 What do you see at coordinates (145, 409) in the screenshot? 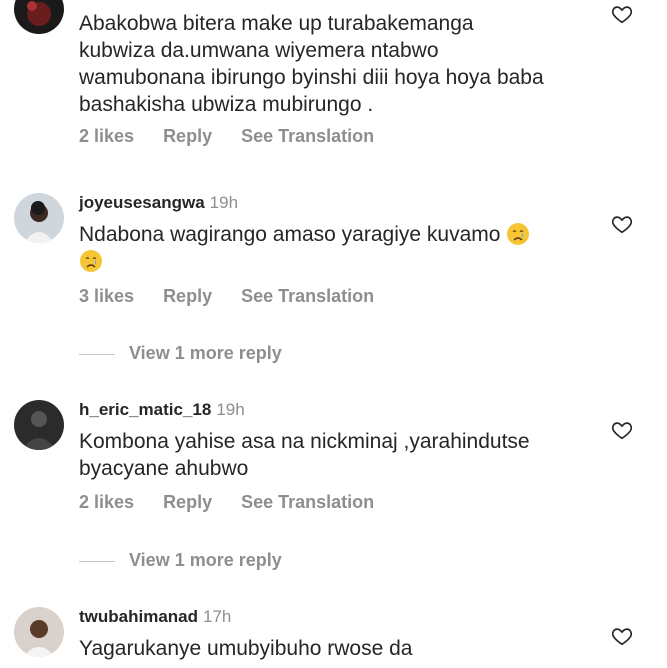
I see `username: h_eric_matic_18` at bounding box center [145, 409].